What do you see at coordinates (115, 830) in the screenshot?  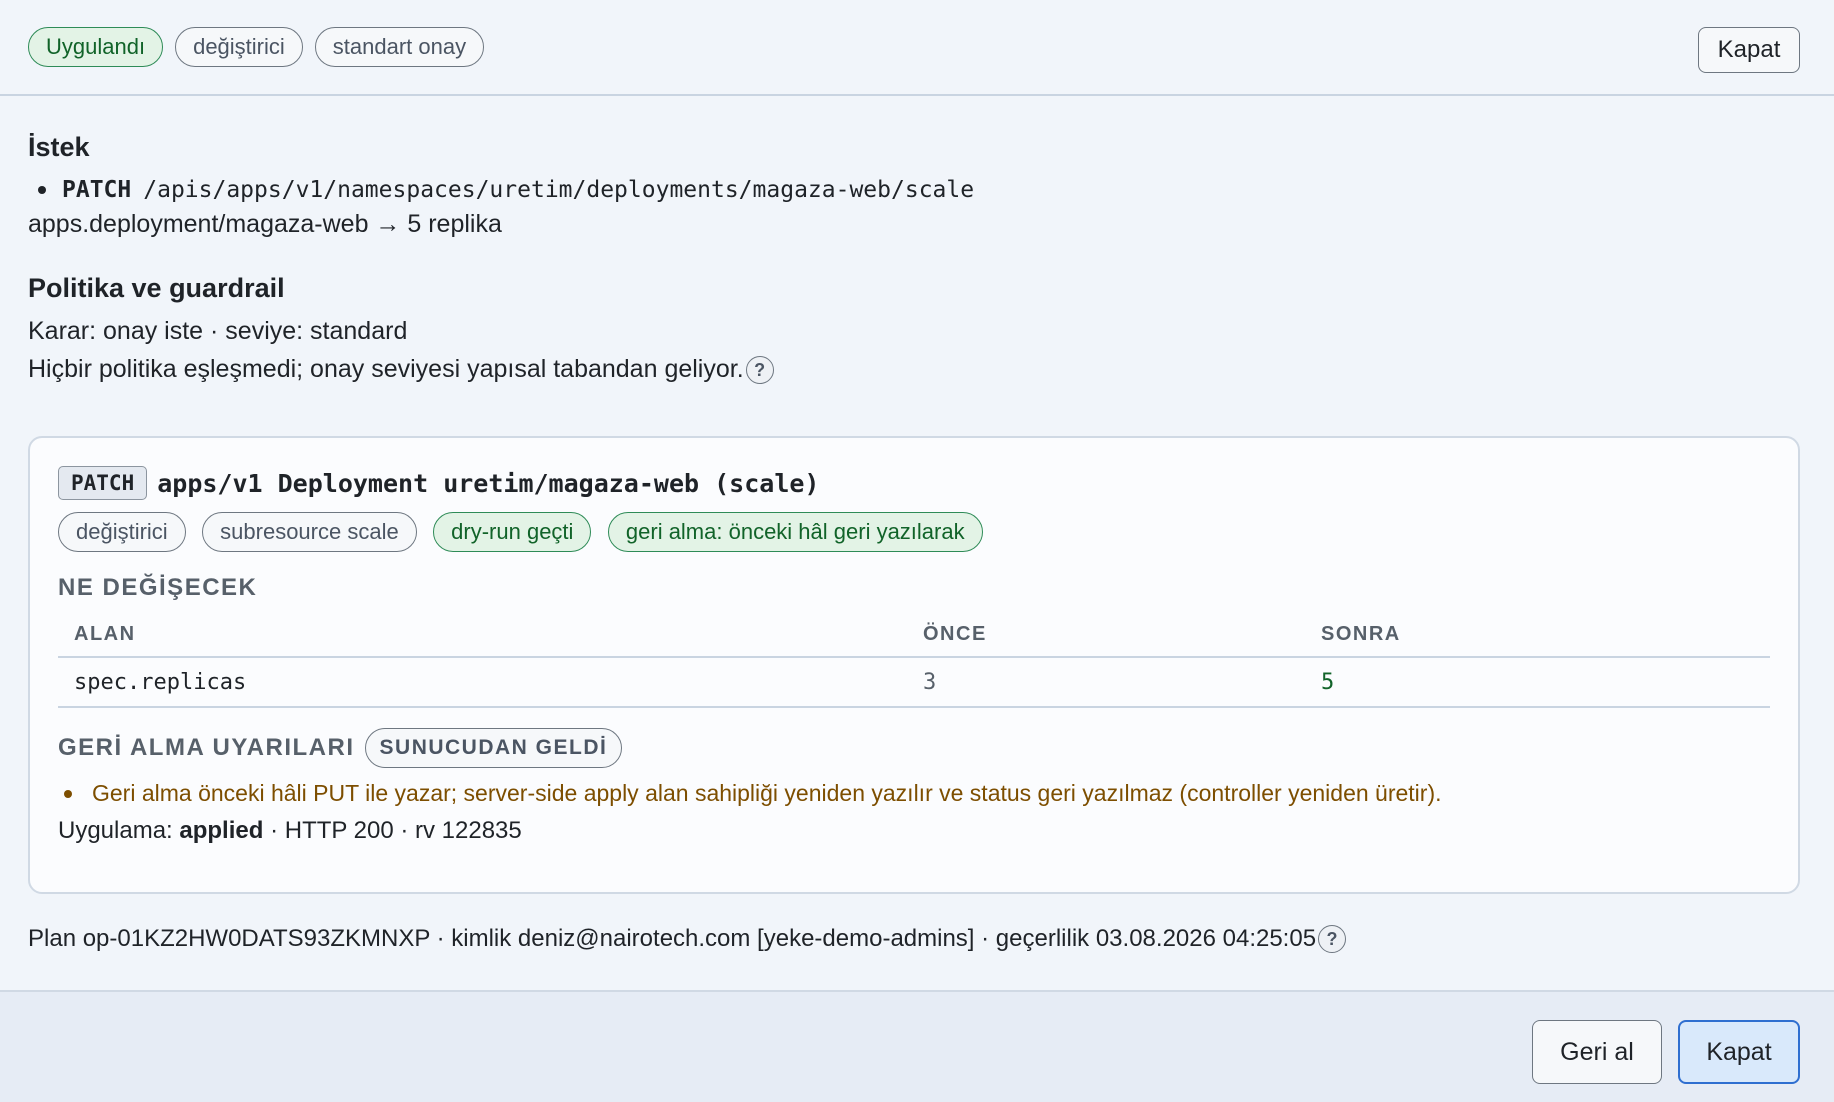 I see `execution-prefix: Uygulama:` at bounding box center [115, 830].